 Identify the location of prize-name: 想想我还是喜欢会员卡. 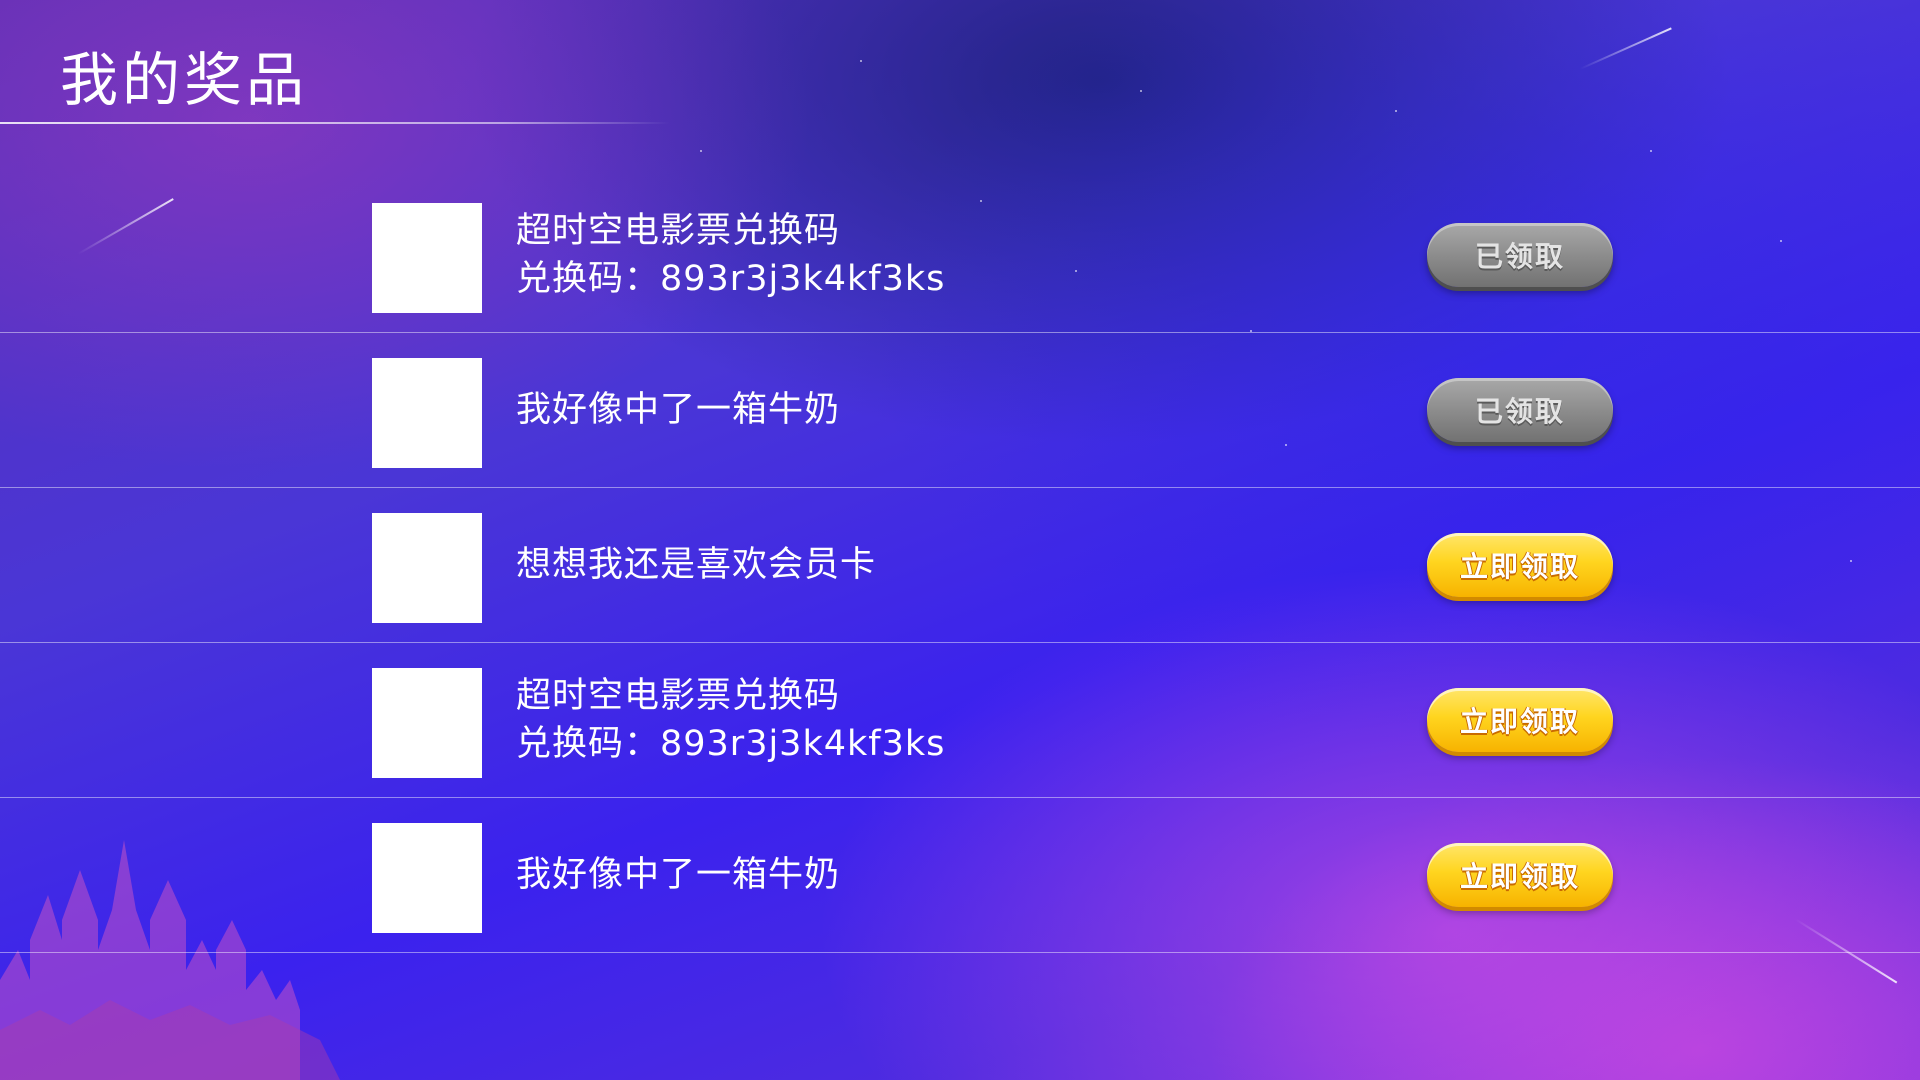
(696, 565).